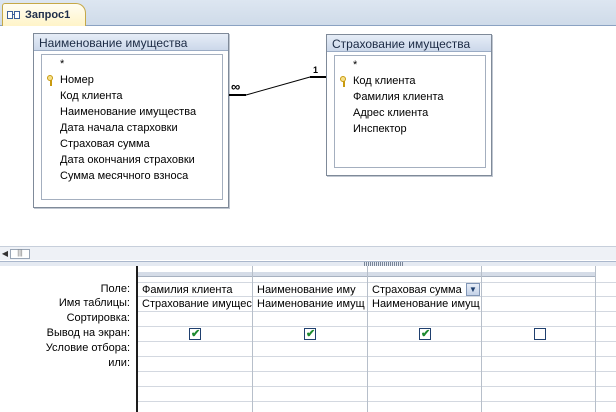 The width and height of the screenshot is (616, 412). Describe the element at coordinates (473, 289) in the screenshot. I see `chevron-down-icon: ▼` at that location.